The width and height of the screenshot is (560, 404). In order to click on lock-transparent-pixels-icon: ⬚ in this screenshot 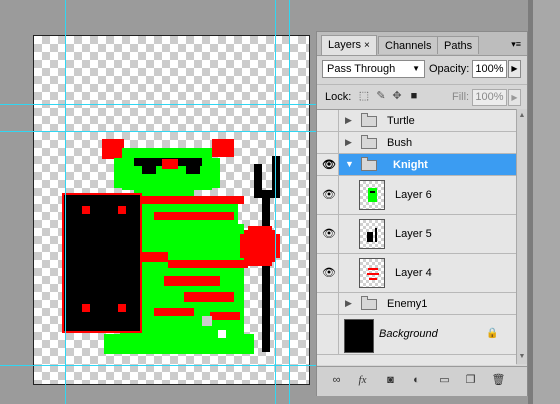, I will do `click(364, 96)`.